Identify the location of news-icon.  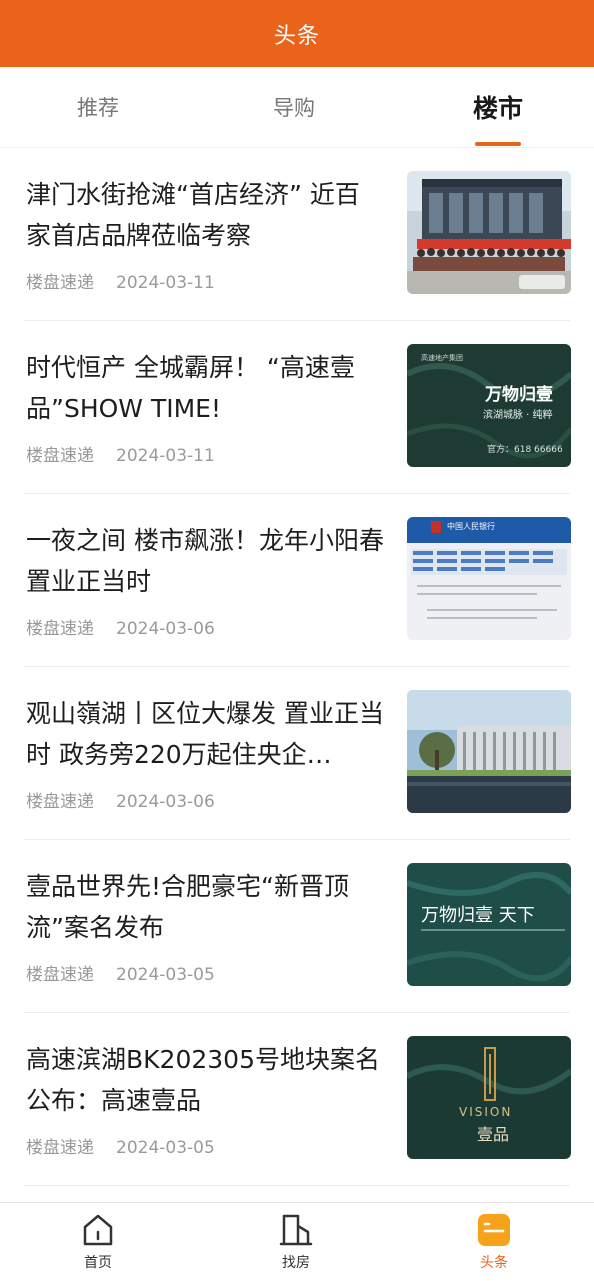
(494, 1230).